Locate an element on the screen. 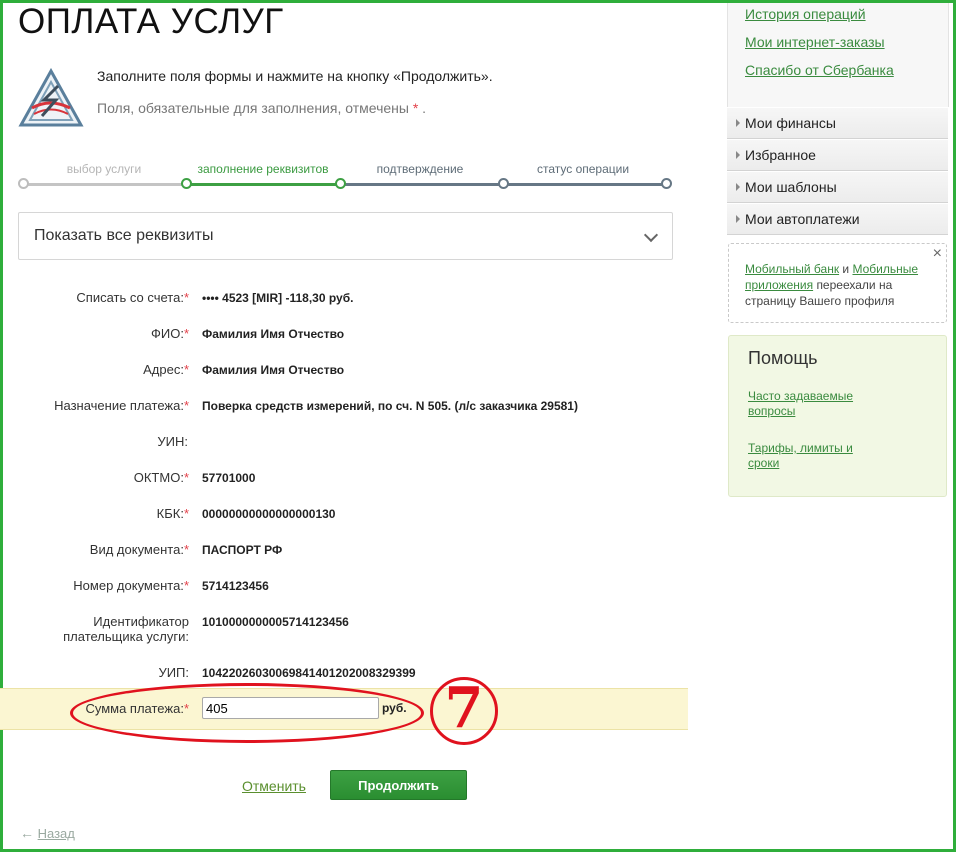 The width and height of the screenshot is (956, 852). step-confirmation: подтверждение is located at coordinates (420, 169).